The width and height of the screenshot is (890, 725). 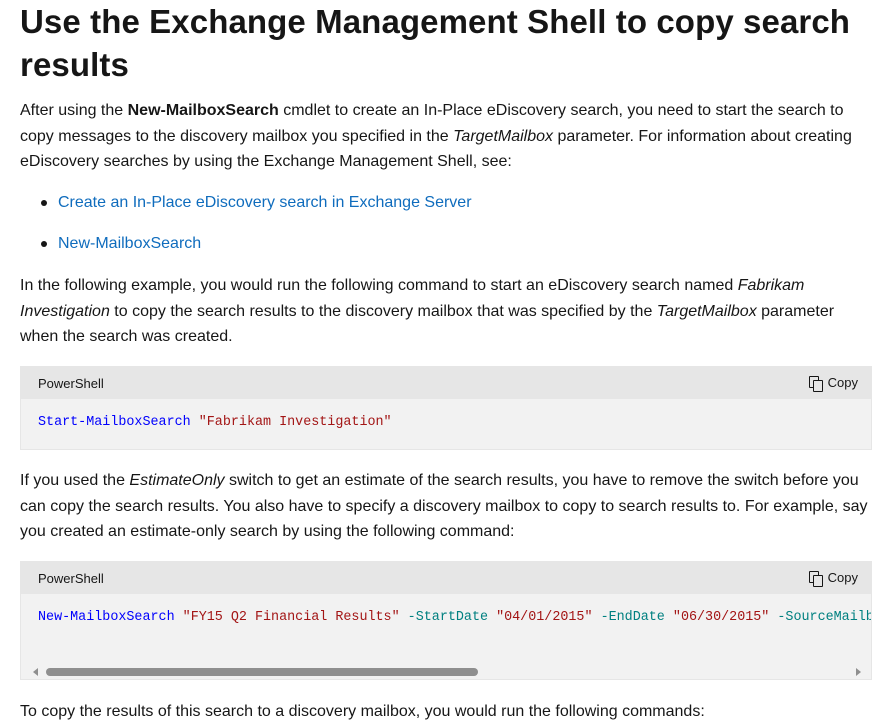 What do you see at coordinates (295, 422) in the screenshot?
I see `code-string: "Fabrikam Investigation"` at bounding box center [295, 422].